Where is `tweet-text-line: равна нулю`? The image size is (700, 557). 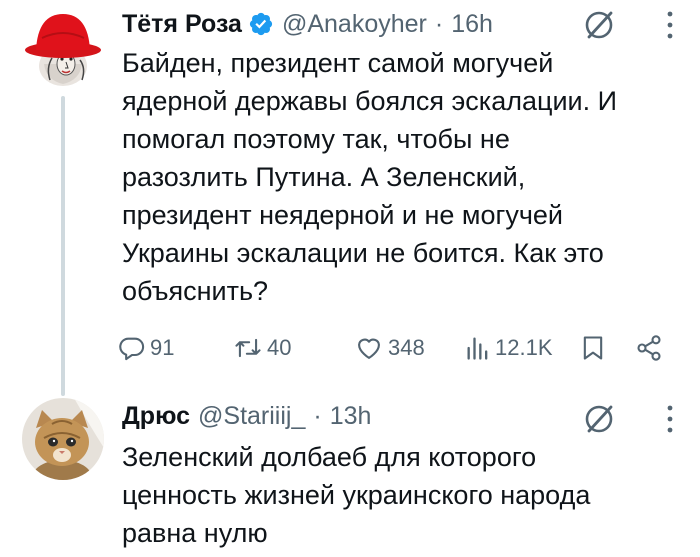 tweet-text-line: равна нулю is located at coordinates (195, 533).